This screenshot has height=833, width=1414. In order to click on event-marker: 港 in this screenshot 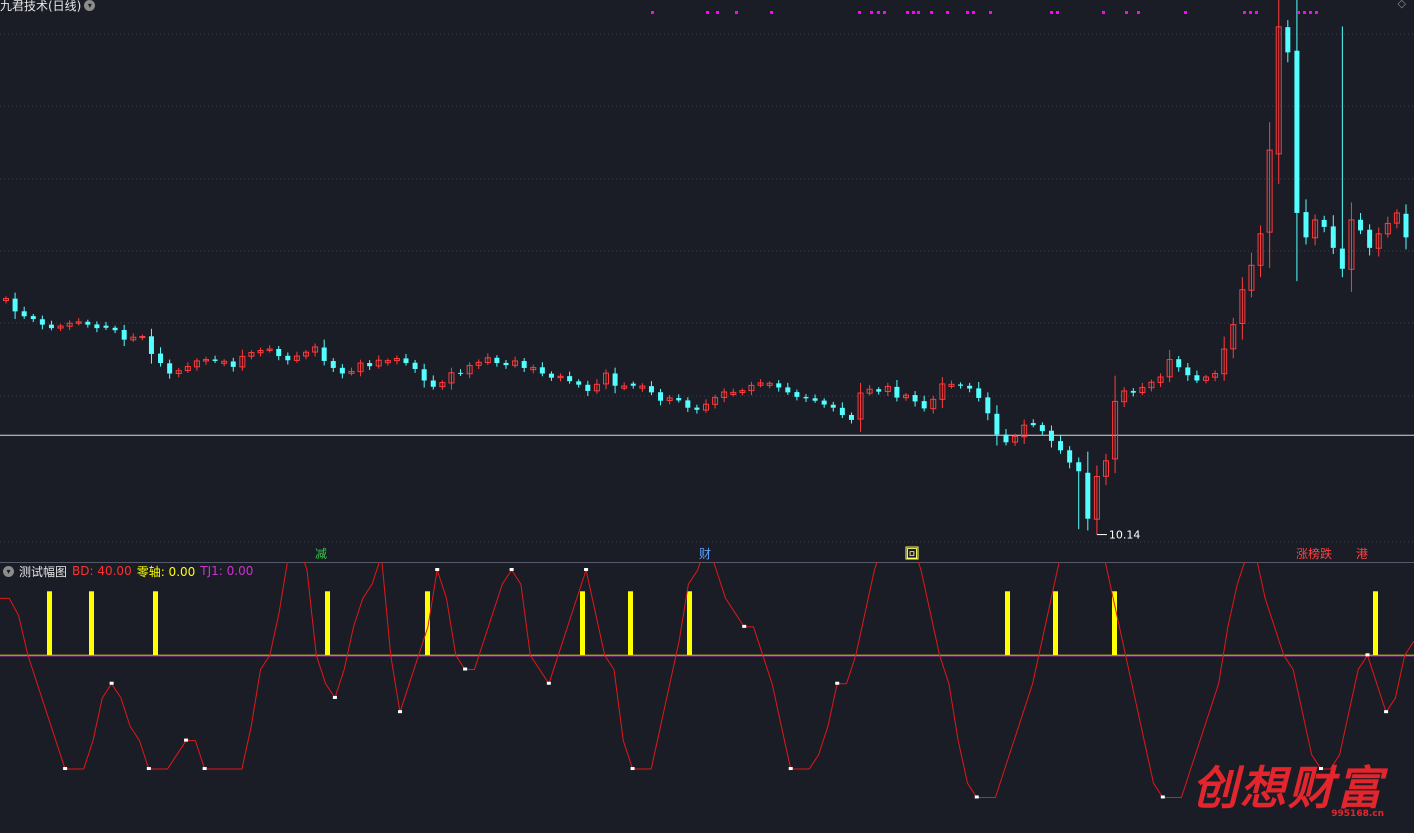, I will do `click(1362, 554)`.